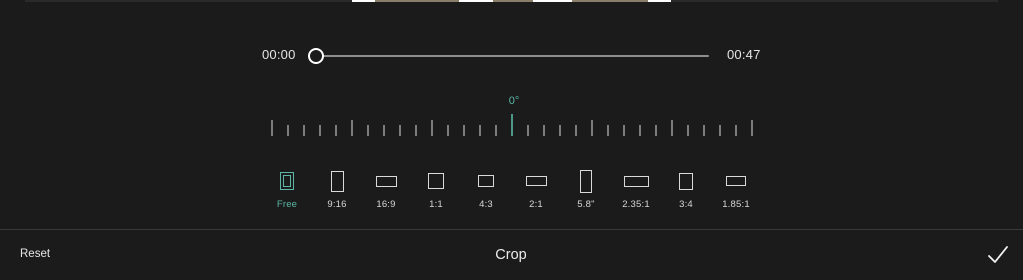 Image resolution: width=1023 pixels, height=280 pixels. I want to click on rotation-dial-ticks, so click(512, 125).